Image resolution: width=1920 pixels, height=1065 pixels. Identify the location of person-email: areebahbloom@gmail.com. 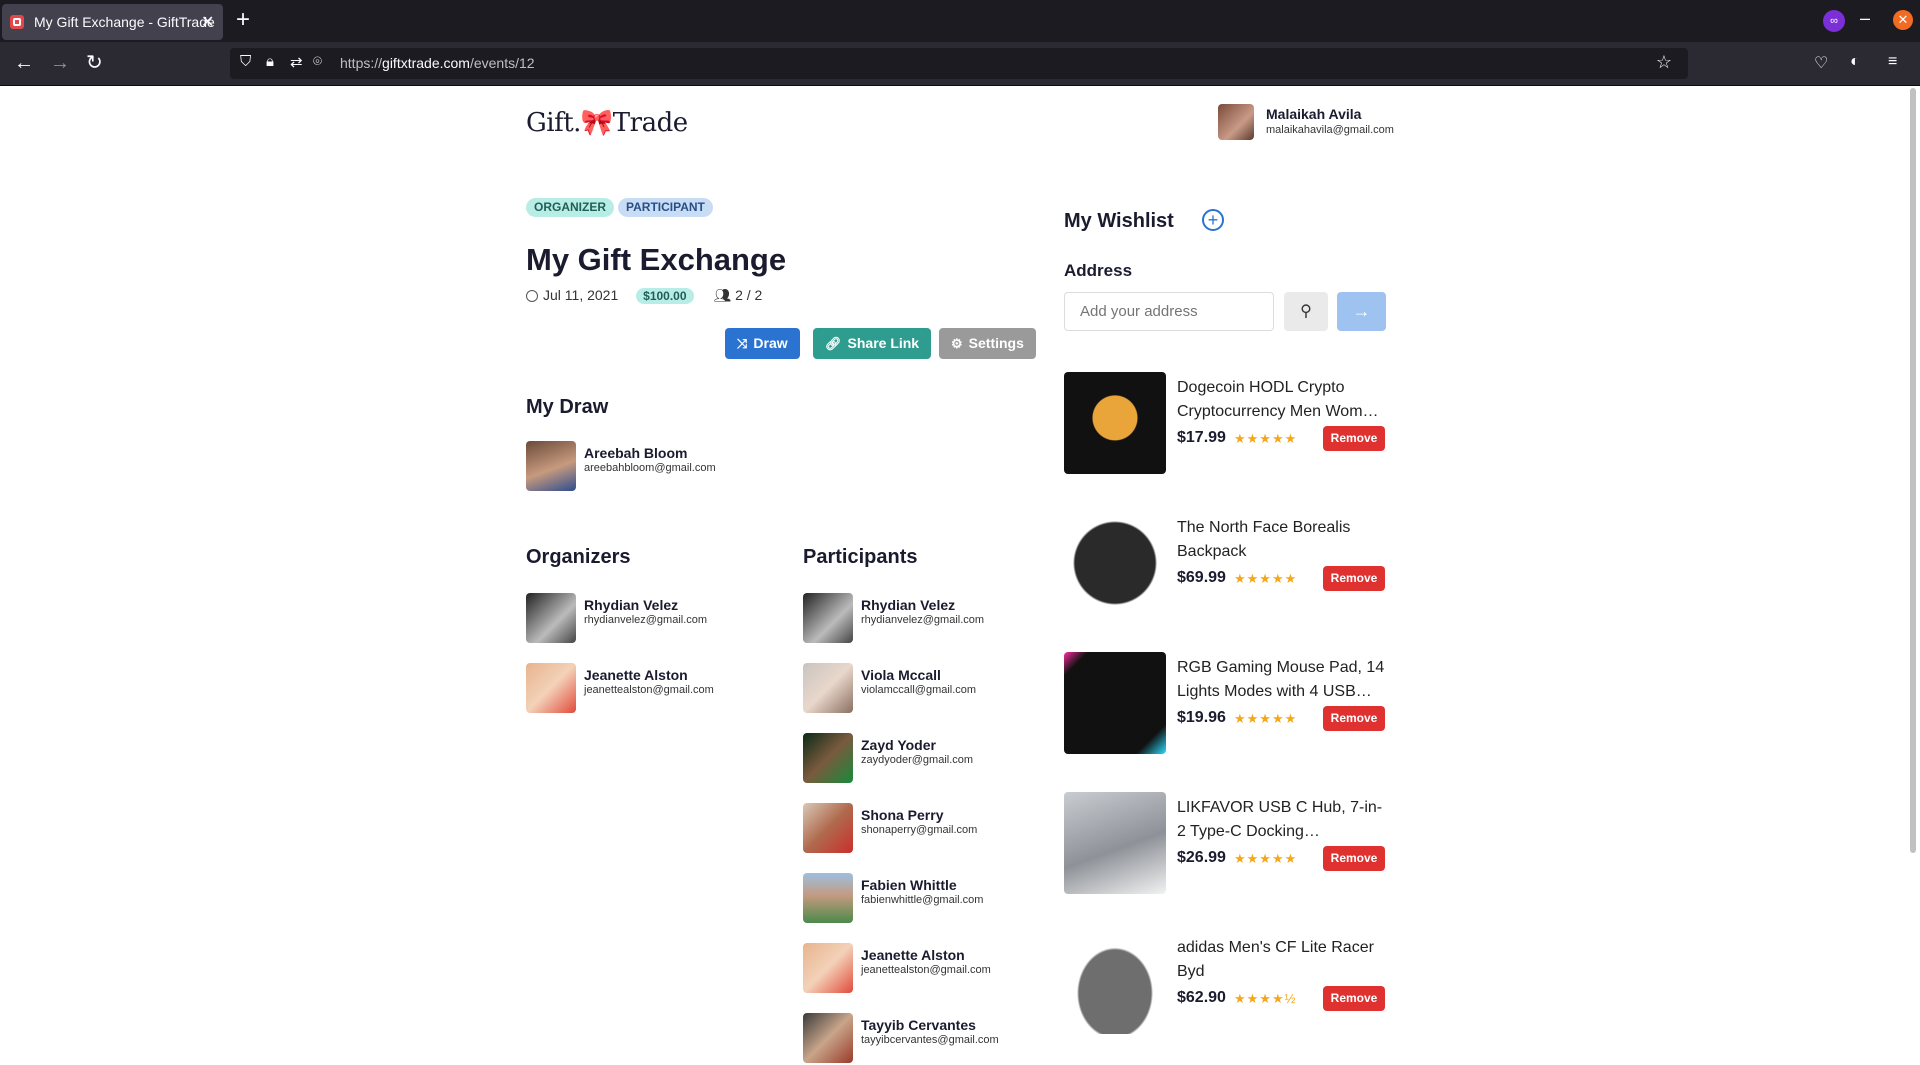
(650, 468).